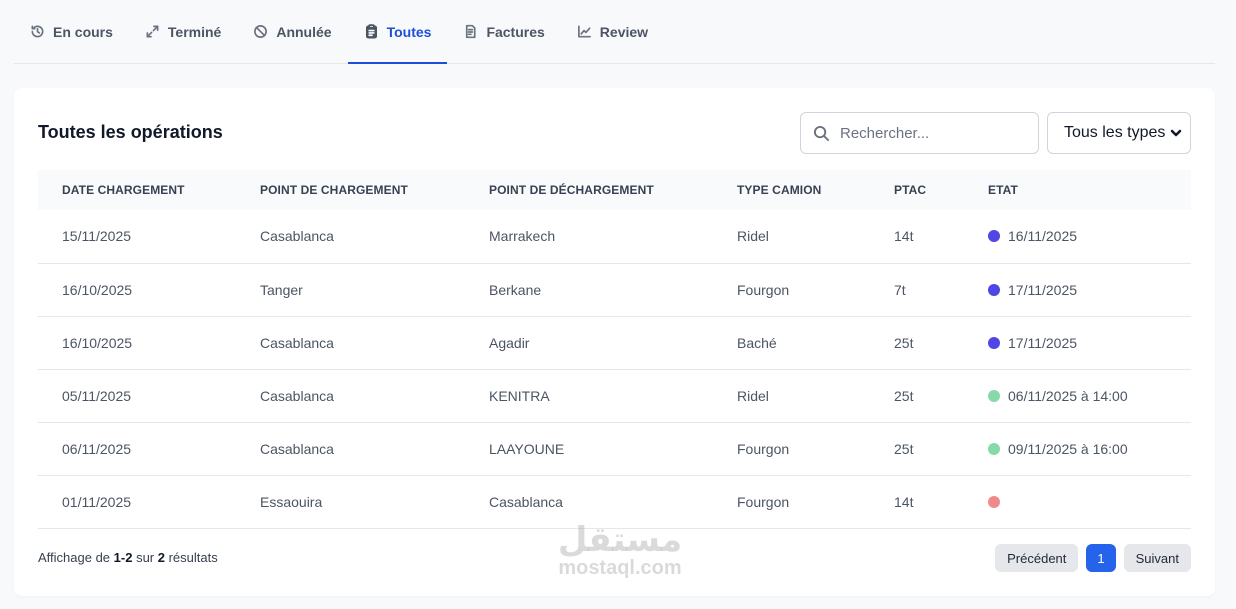 This screenshot has height=609, width=1236. What do you see at coordinates (291, 501) in the screenshot?
I see `cell-from: Essaouira` at bounding box center [291, 501].